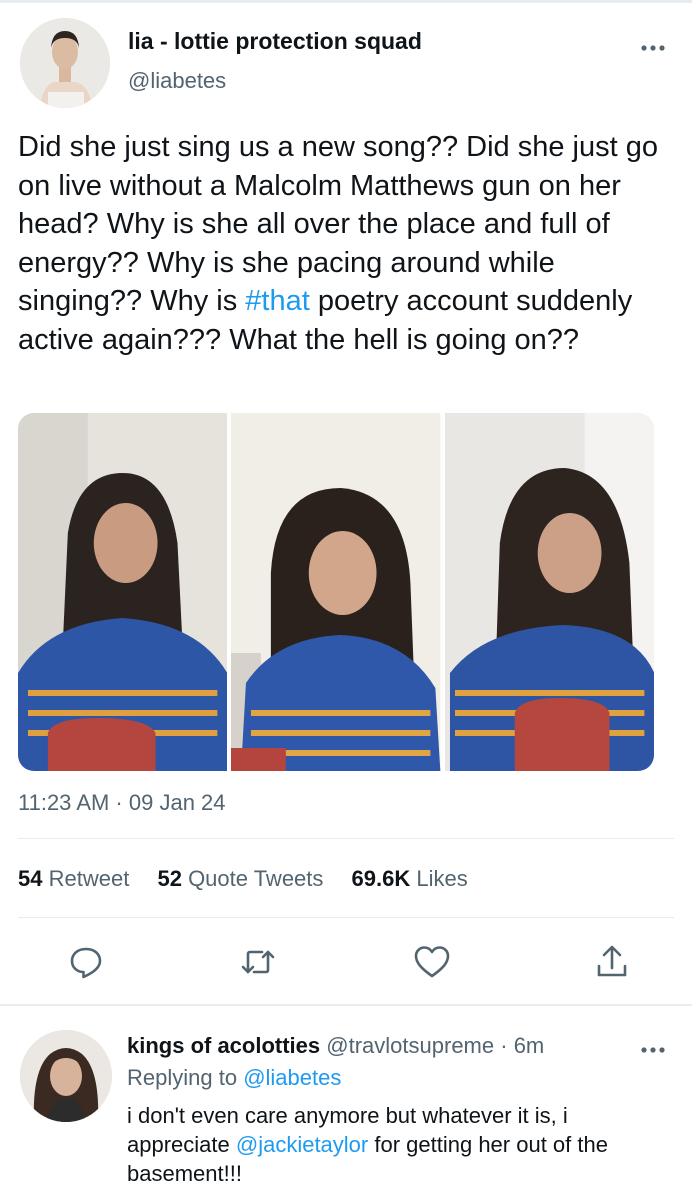 The image size is (692, 1200). Describe the element at coordinates (277, 301) in the screenshot. I see `hashtag-link: #that` at that location.